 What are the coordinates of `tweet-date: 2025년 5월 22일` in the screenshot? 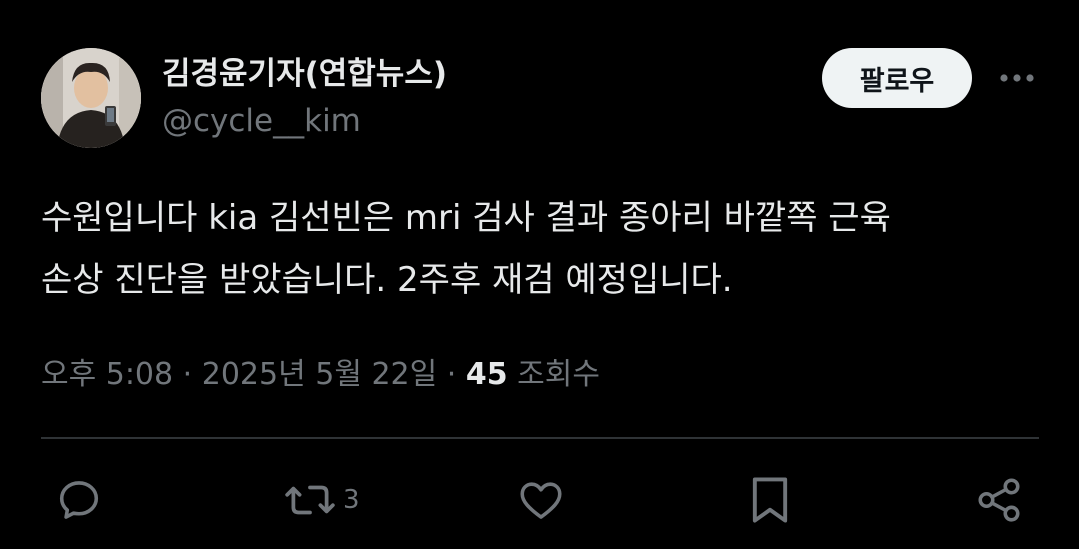 It's located at (319, 374).